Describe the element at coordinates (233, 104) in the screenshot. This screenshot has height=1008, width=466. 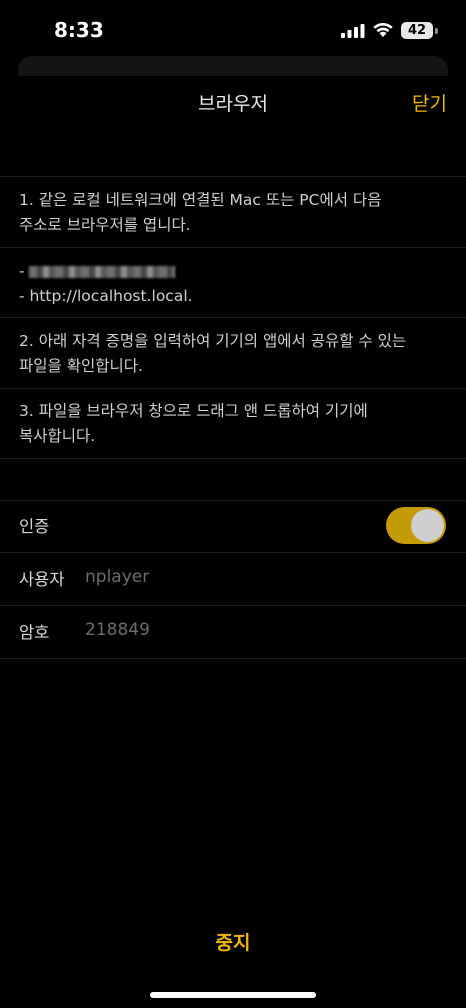
I see `page-title: 브라우저` at that location.